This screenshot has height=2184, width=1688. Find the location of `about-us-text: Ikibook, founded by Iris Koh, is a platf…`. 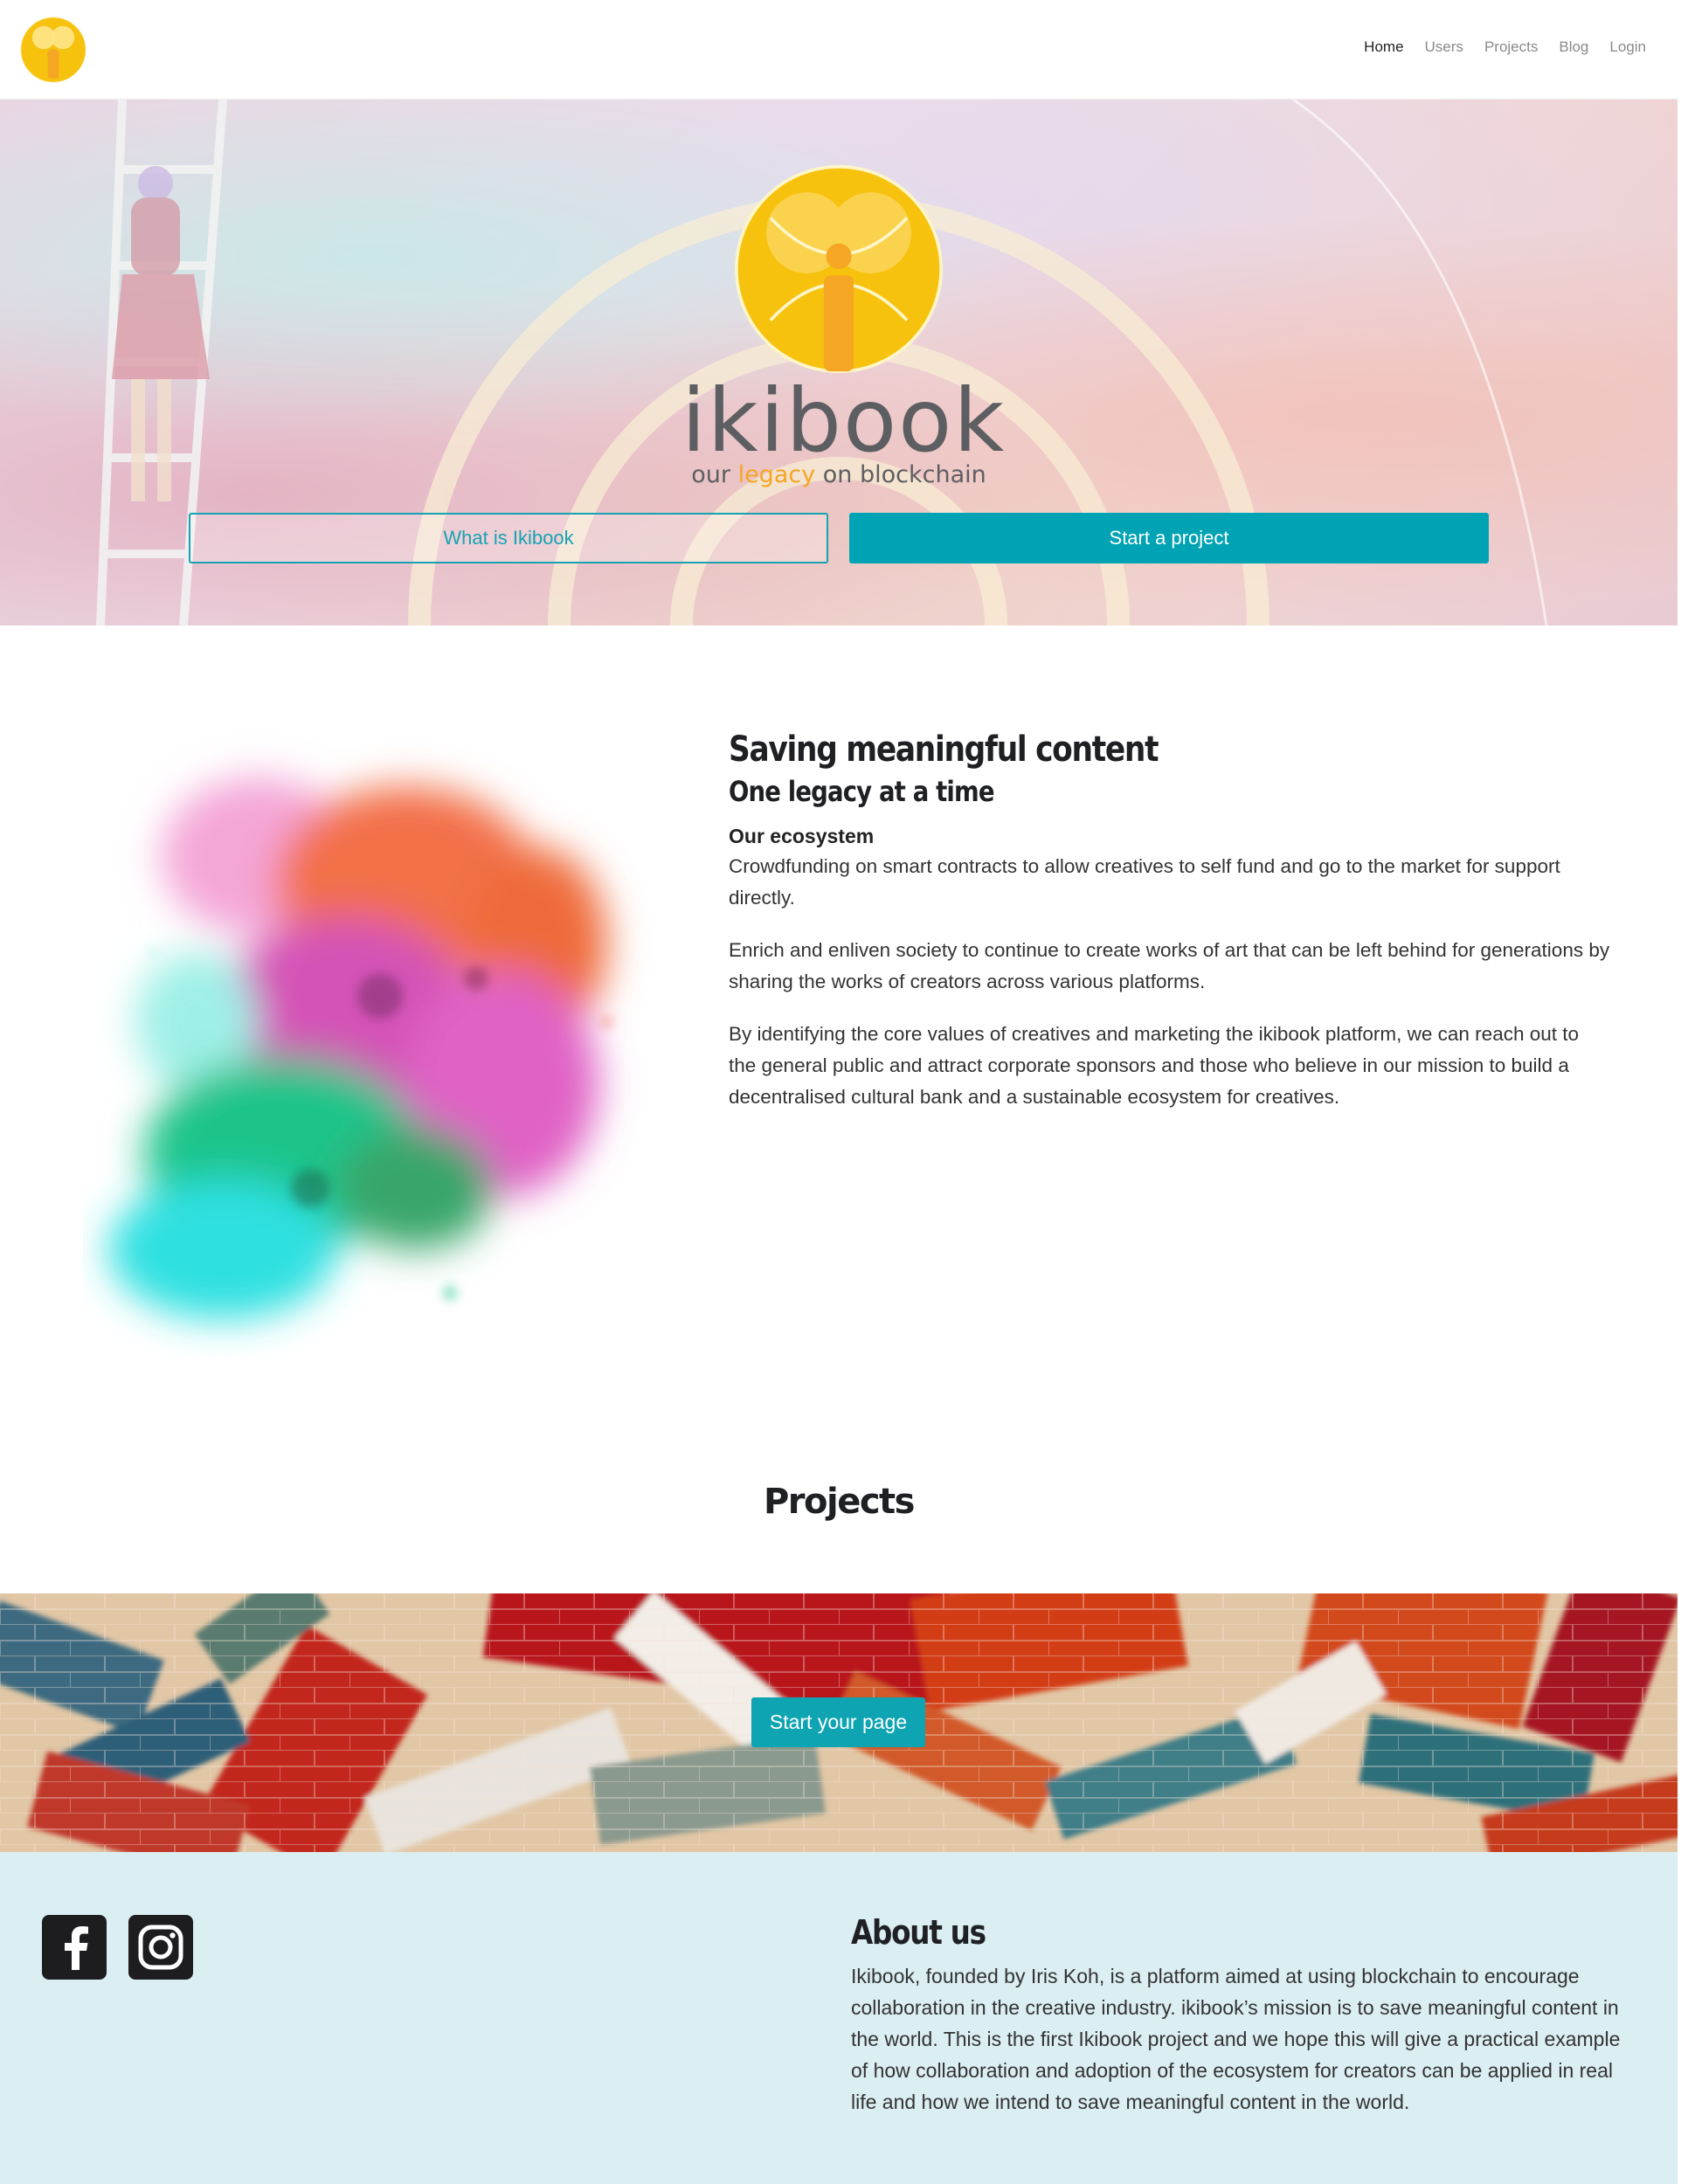

about-us-text: Ikibook, founded by Iris Koh, is a platf… is located at coordinates (1236, 2039).